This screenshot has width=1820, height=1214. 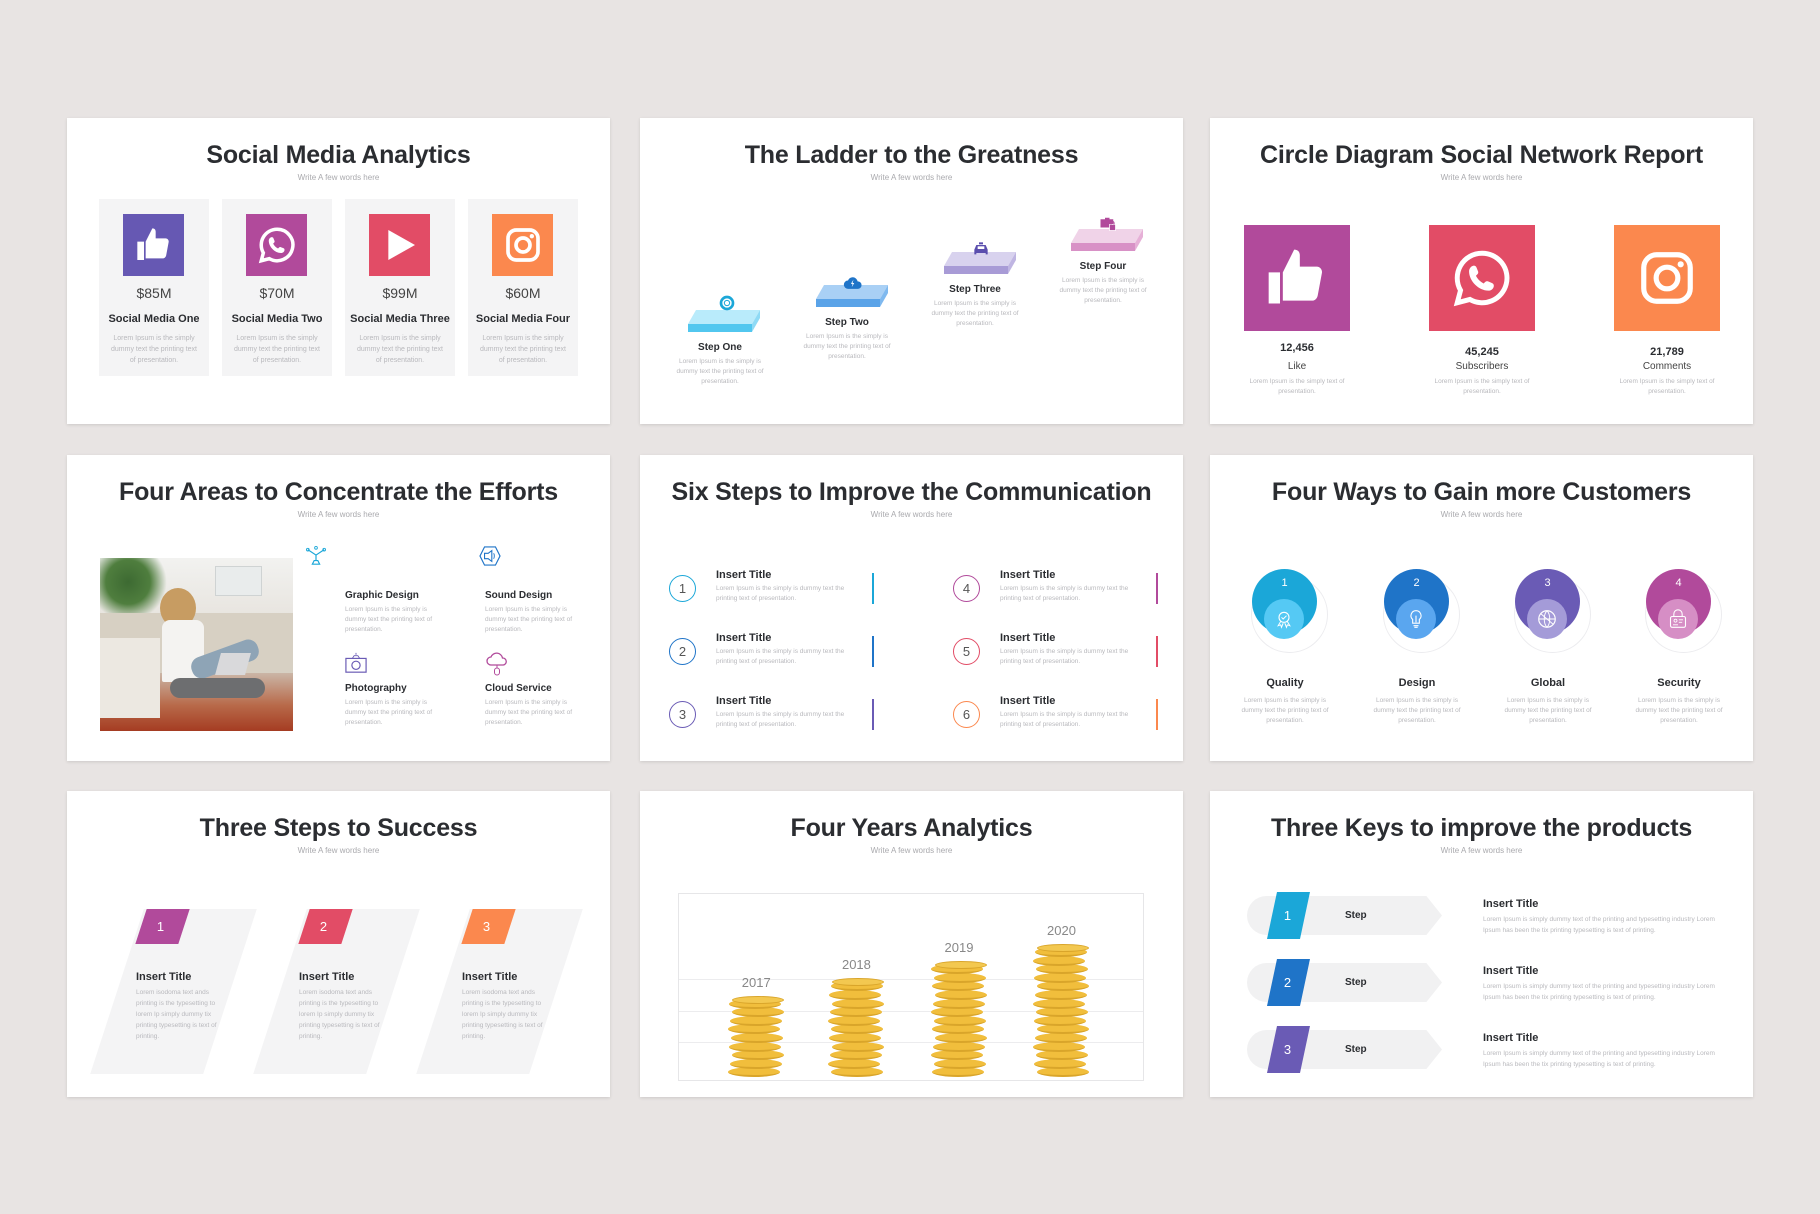 What do you see at coordinates (1356, 915) in the screenshot?
I see `step-label: Step` at bounding box center [1356, 915].